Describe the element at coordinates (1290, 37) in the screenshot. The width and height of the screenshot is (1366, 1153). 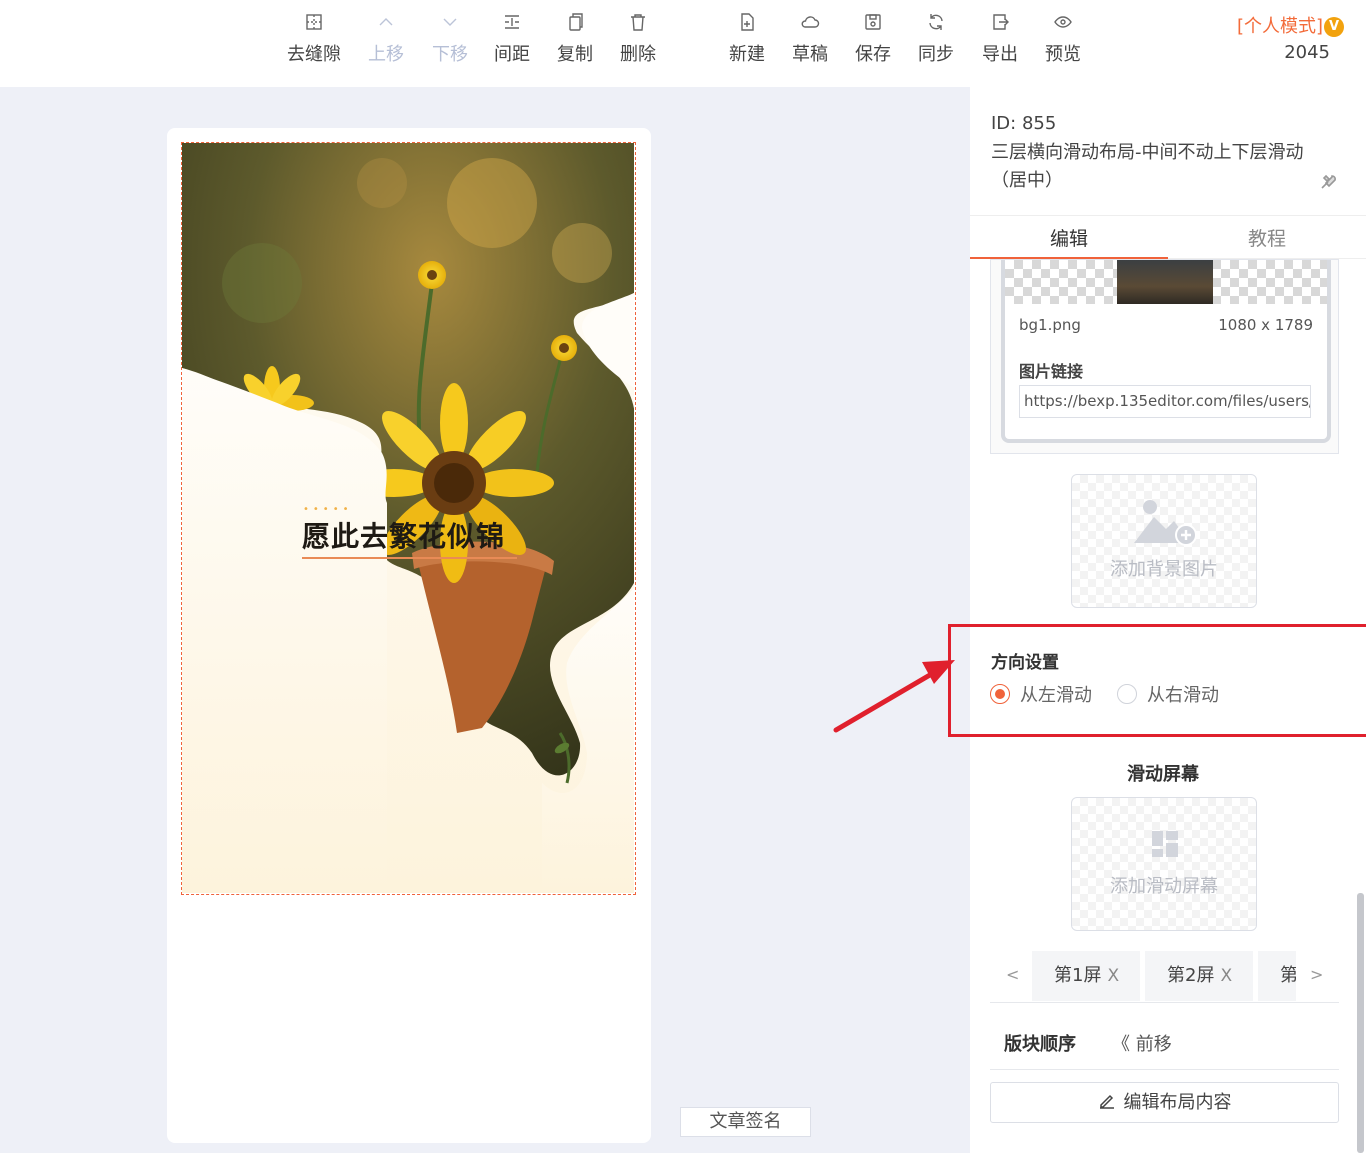
I see `personal-mode: [个人模式] V 2045` at that location.